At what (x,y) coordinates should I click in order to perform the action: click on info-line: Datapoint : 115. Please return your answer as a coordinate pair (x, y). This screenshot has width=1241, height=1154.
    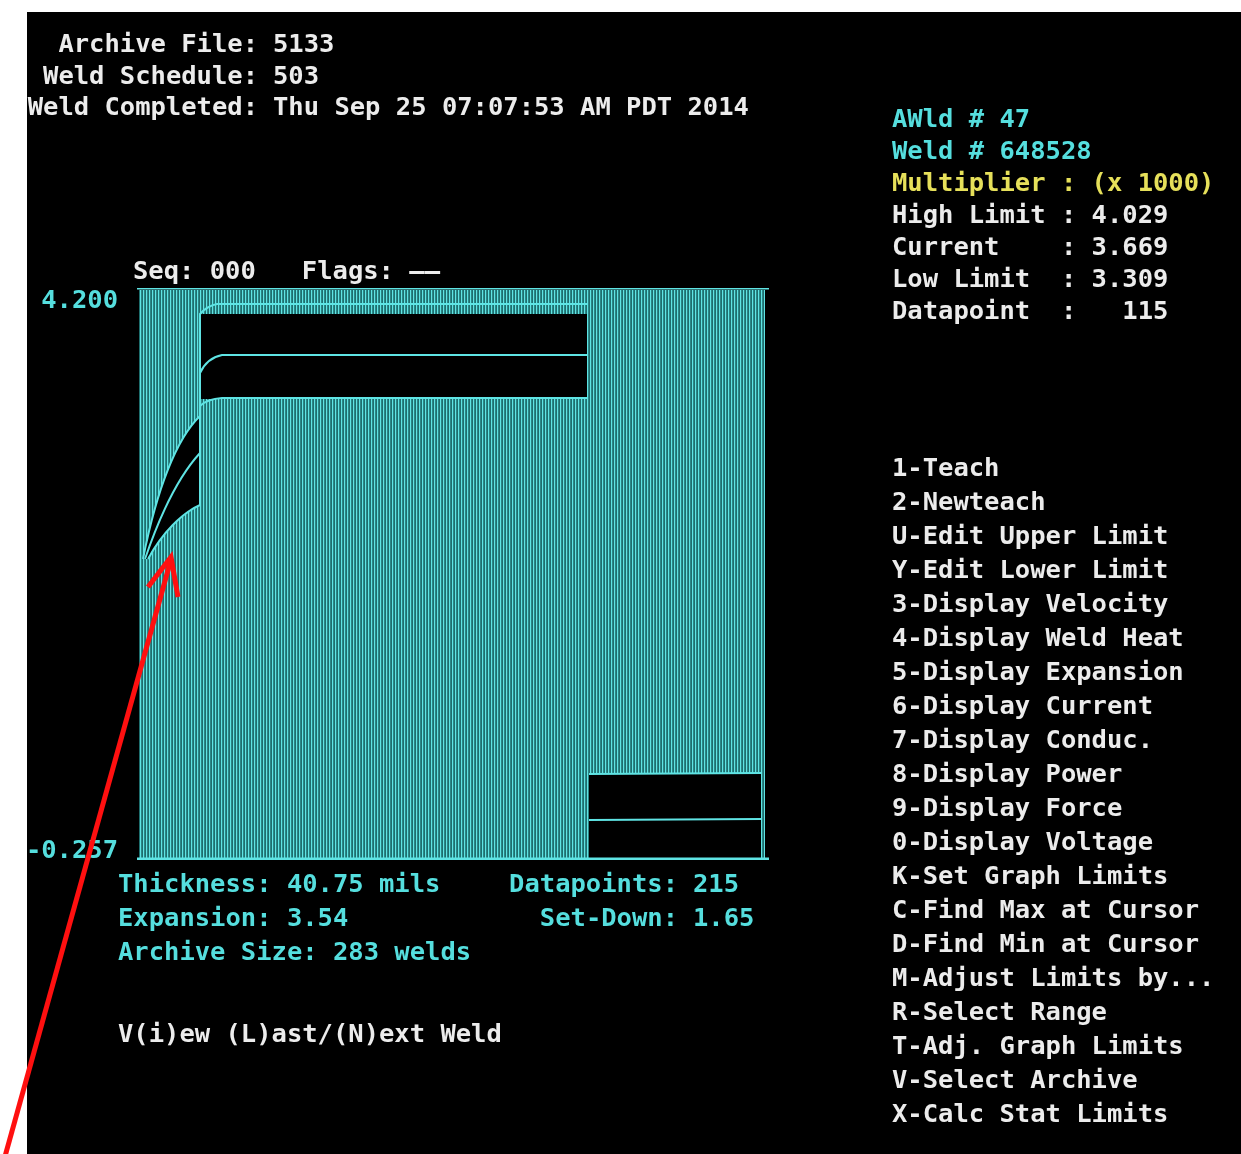
    Looking at the image, I should click on (1030, 310).